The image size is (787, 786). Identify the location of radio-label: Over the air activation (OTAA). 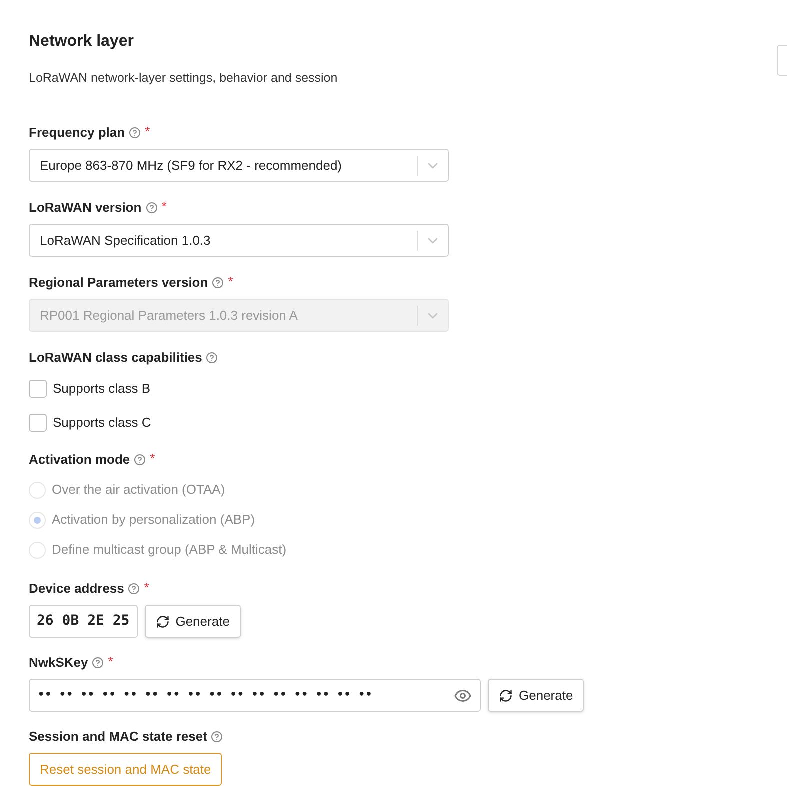
(139, 490).